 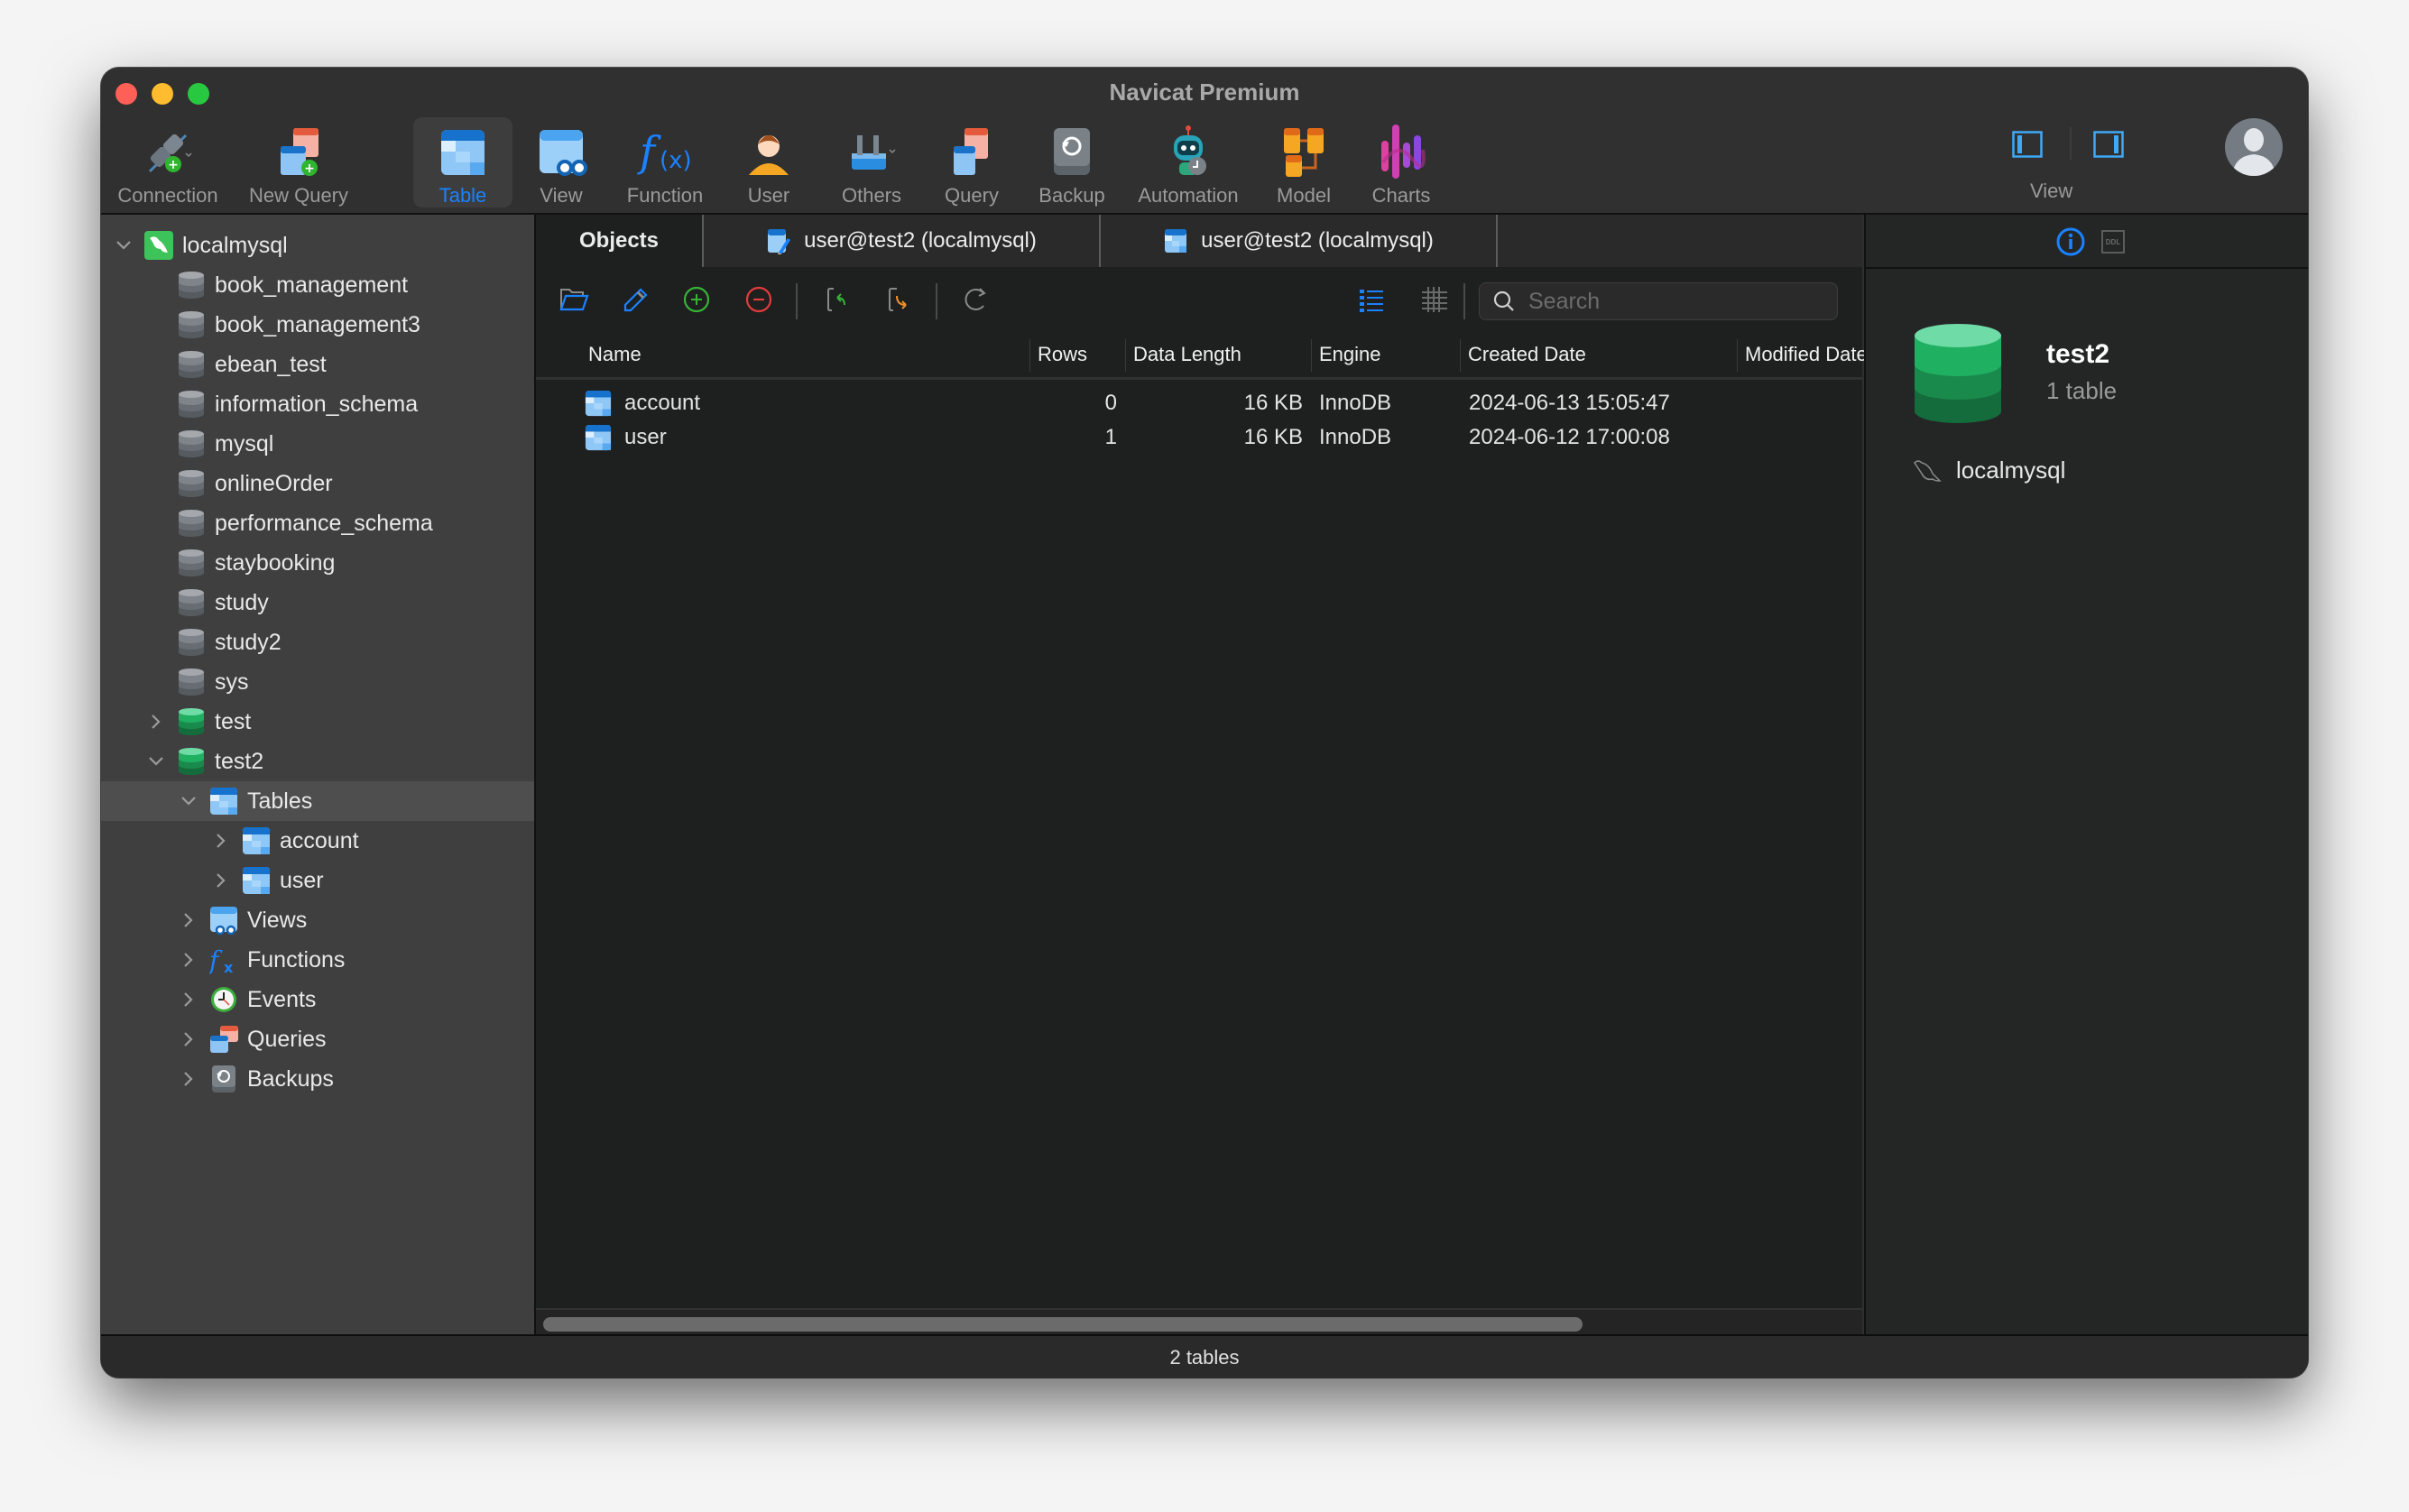 I want to click on tree-item-label: Backups, so click(x=290, y=1078).